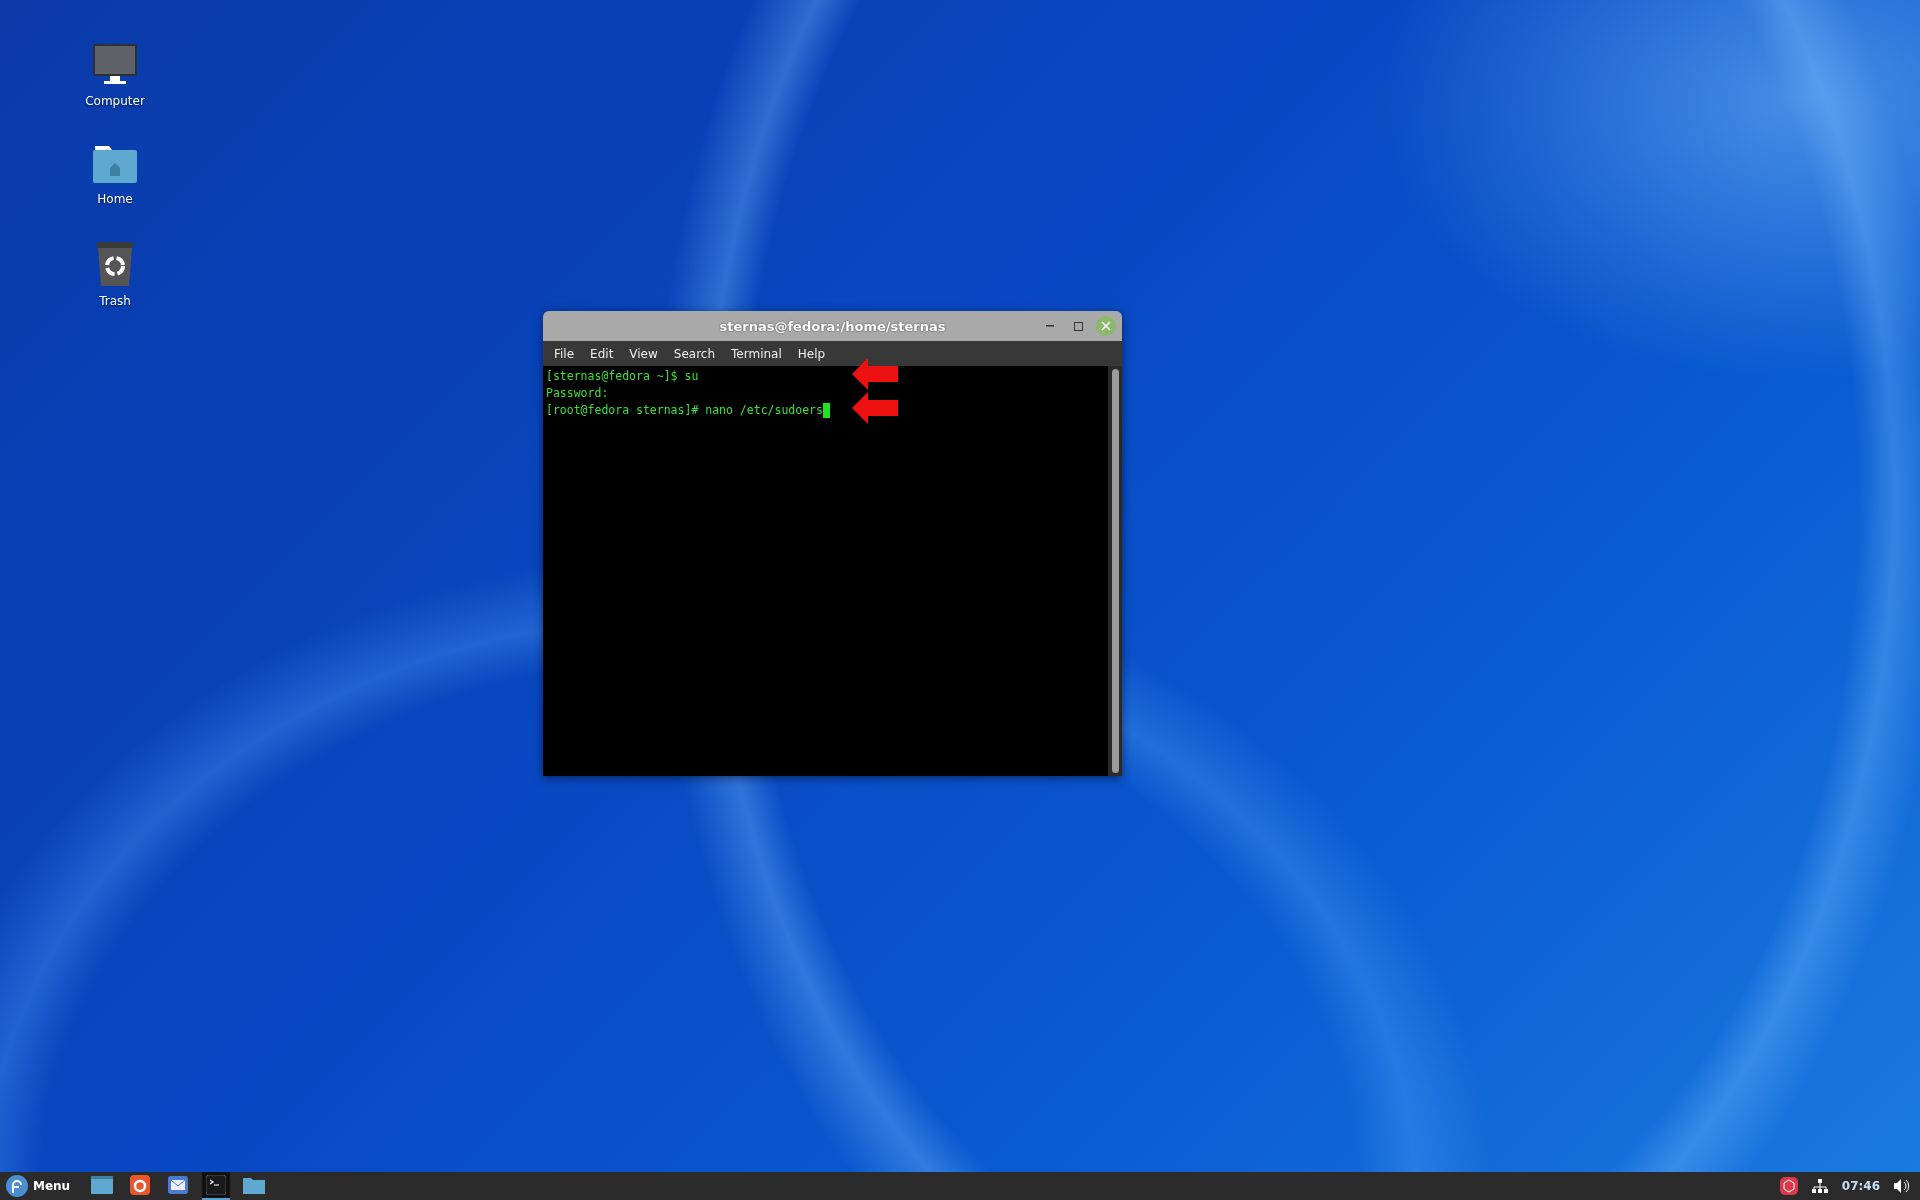  Describe the element at coordinates (115, 199) in the screenshot. I see `desktop-icon-label: Home` at that location.